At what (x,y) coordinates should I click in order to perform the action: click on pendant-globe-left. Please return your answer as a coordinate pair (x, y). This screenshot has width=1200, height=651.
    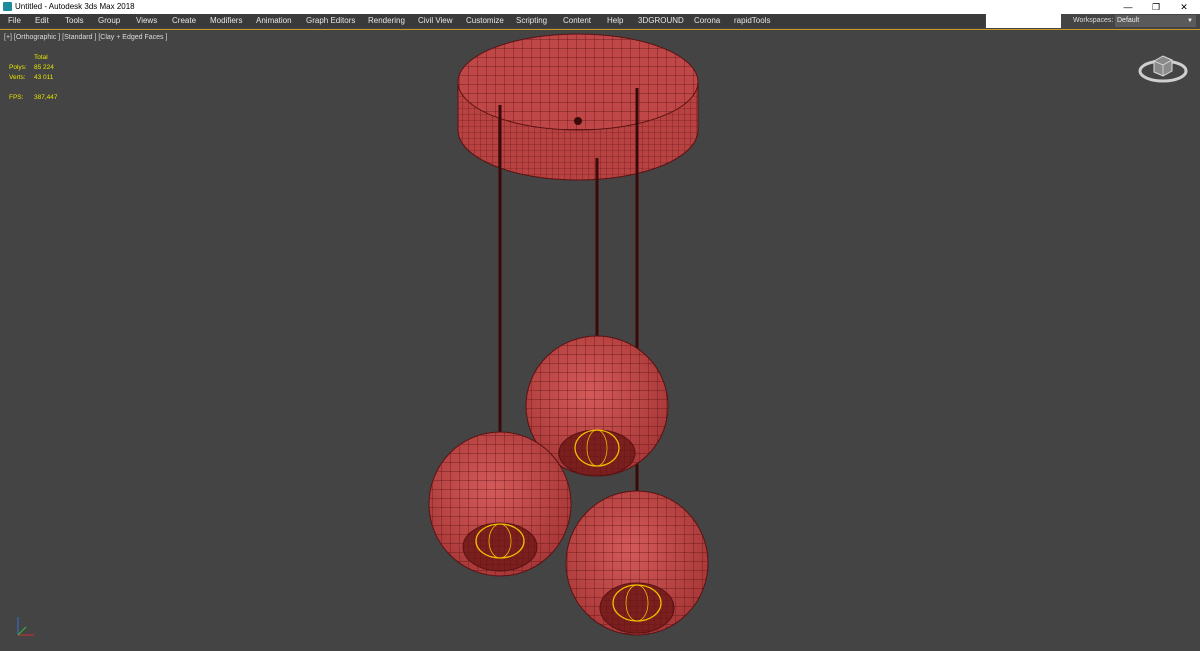
    Looking at the image, I should click on (500, 504).